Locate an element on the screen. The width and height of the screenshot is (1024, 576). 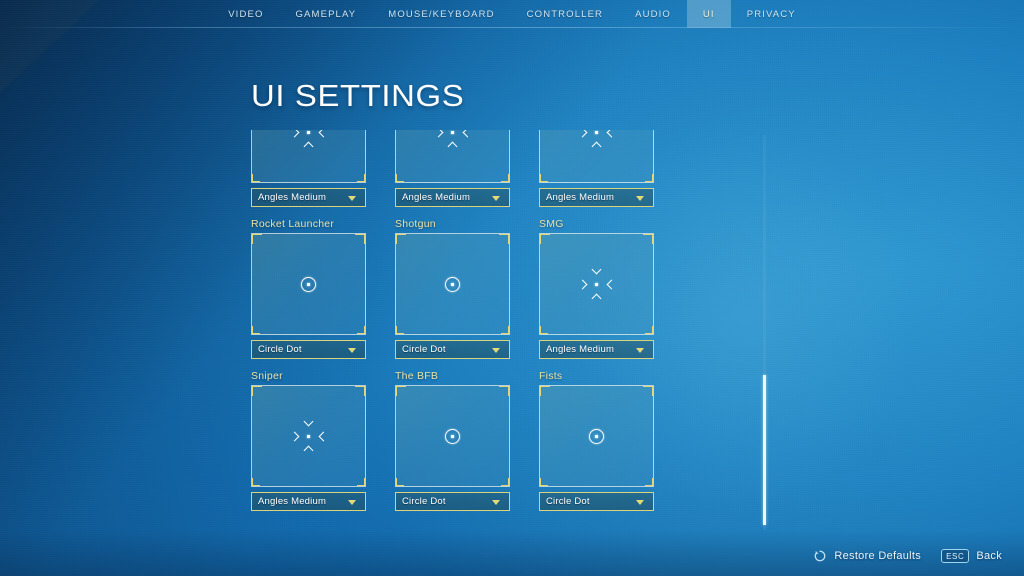
grid-row-spacer is located at coordinates (452, 363).